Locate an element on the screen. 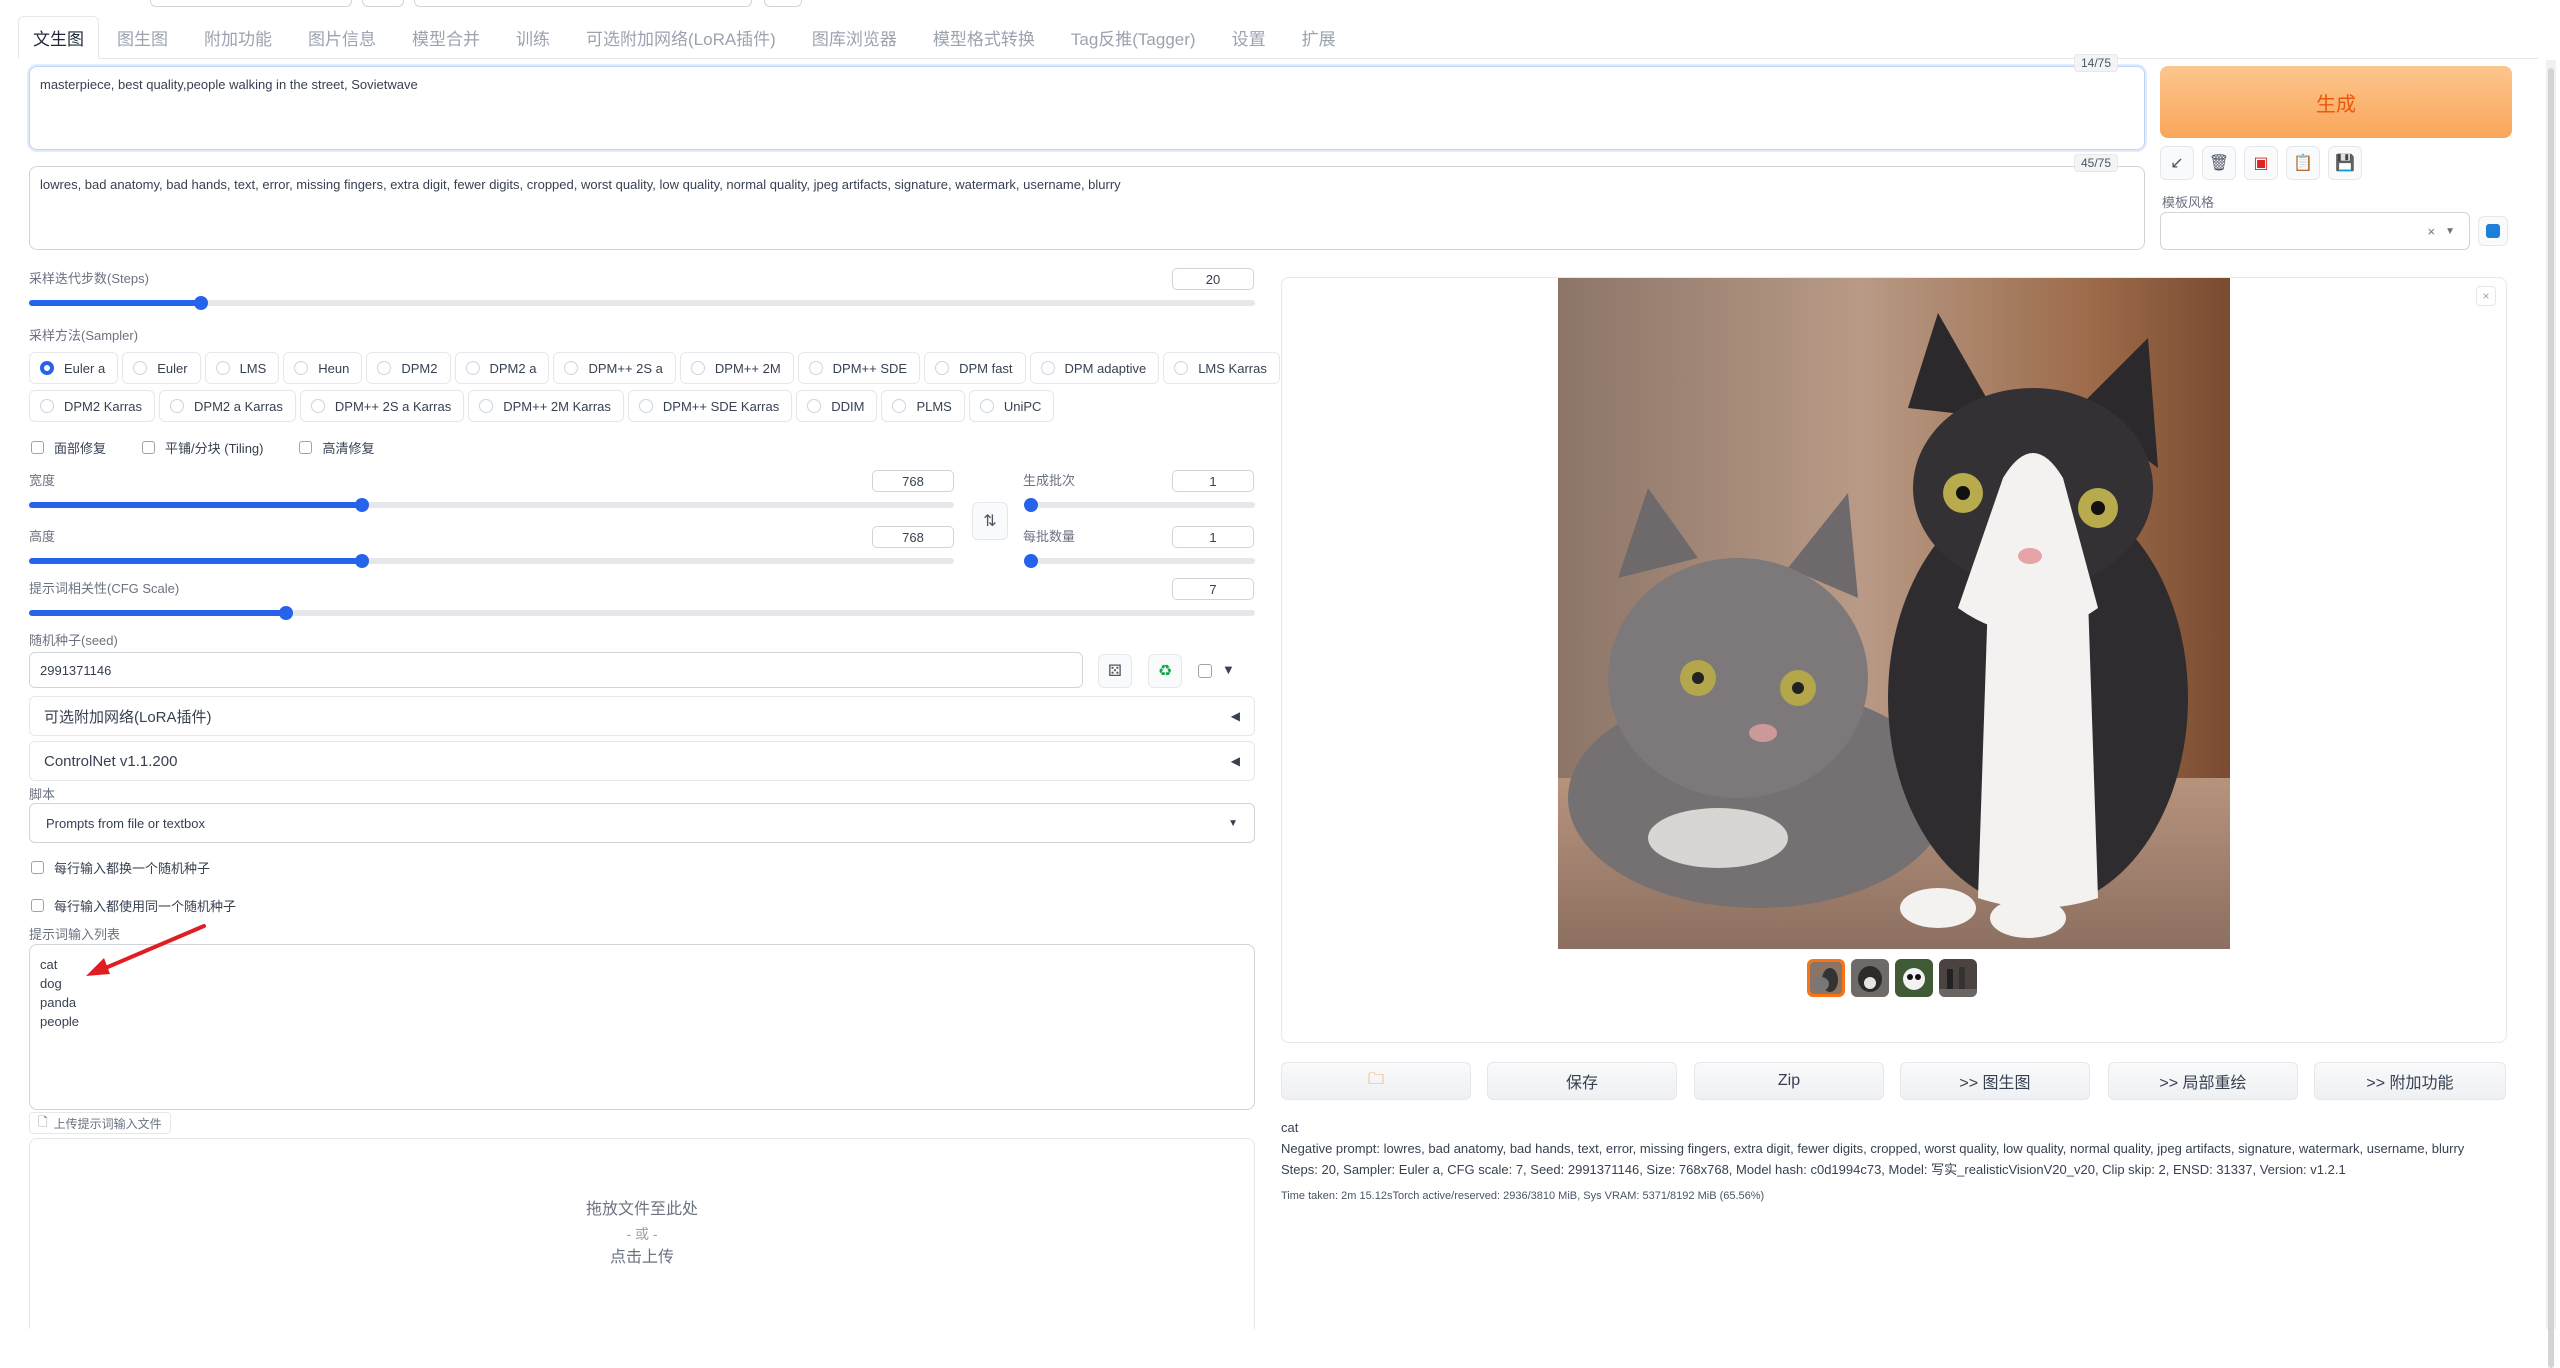 The width and height of the screenshot is (2560, 1368). sampler-dpm-fast: DPM fast is located at coordinates (975, 368).